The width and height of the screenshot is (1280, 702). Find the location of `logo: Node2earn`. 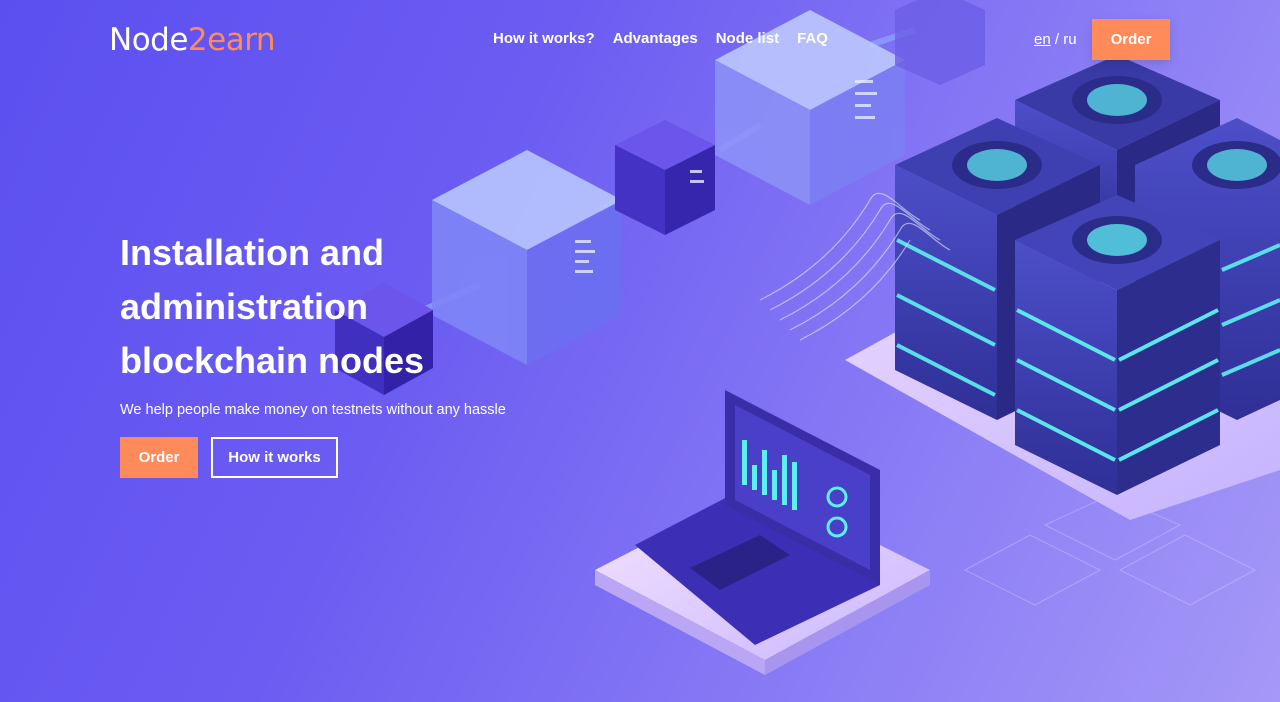

logo: Node2earn is located at coordinates (192, 40).